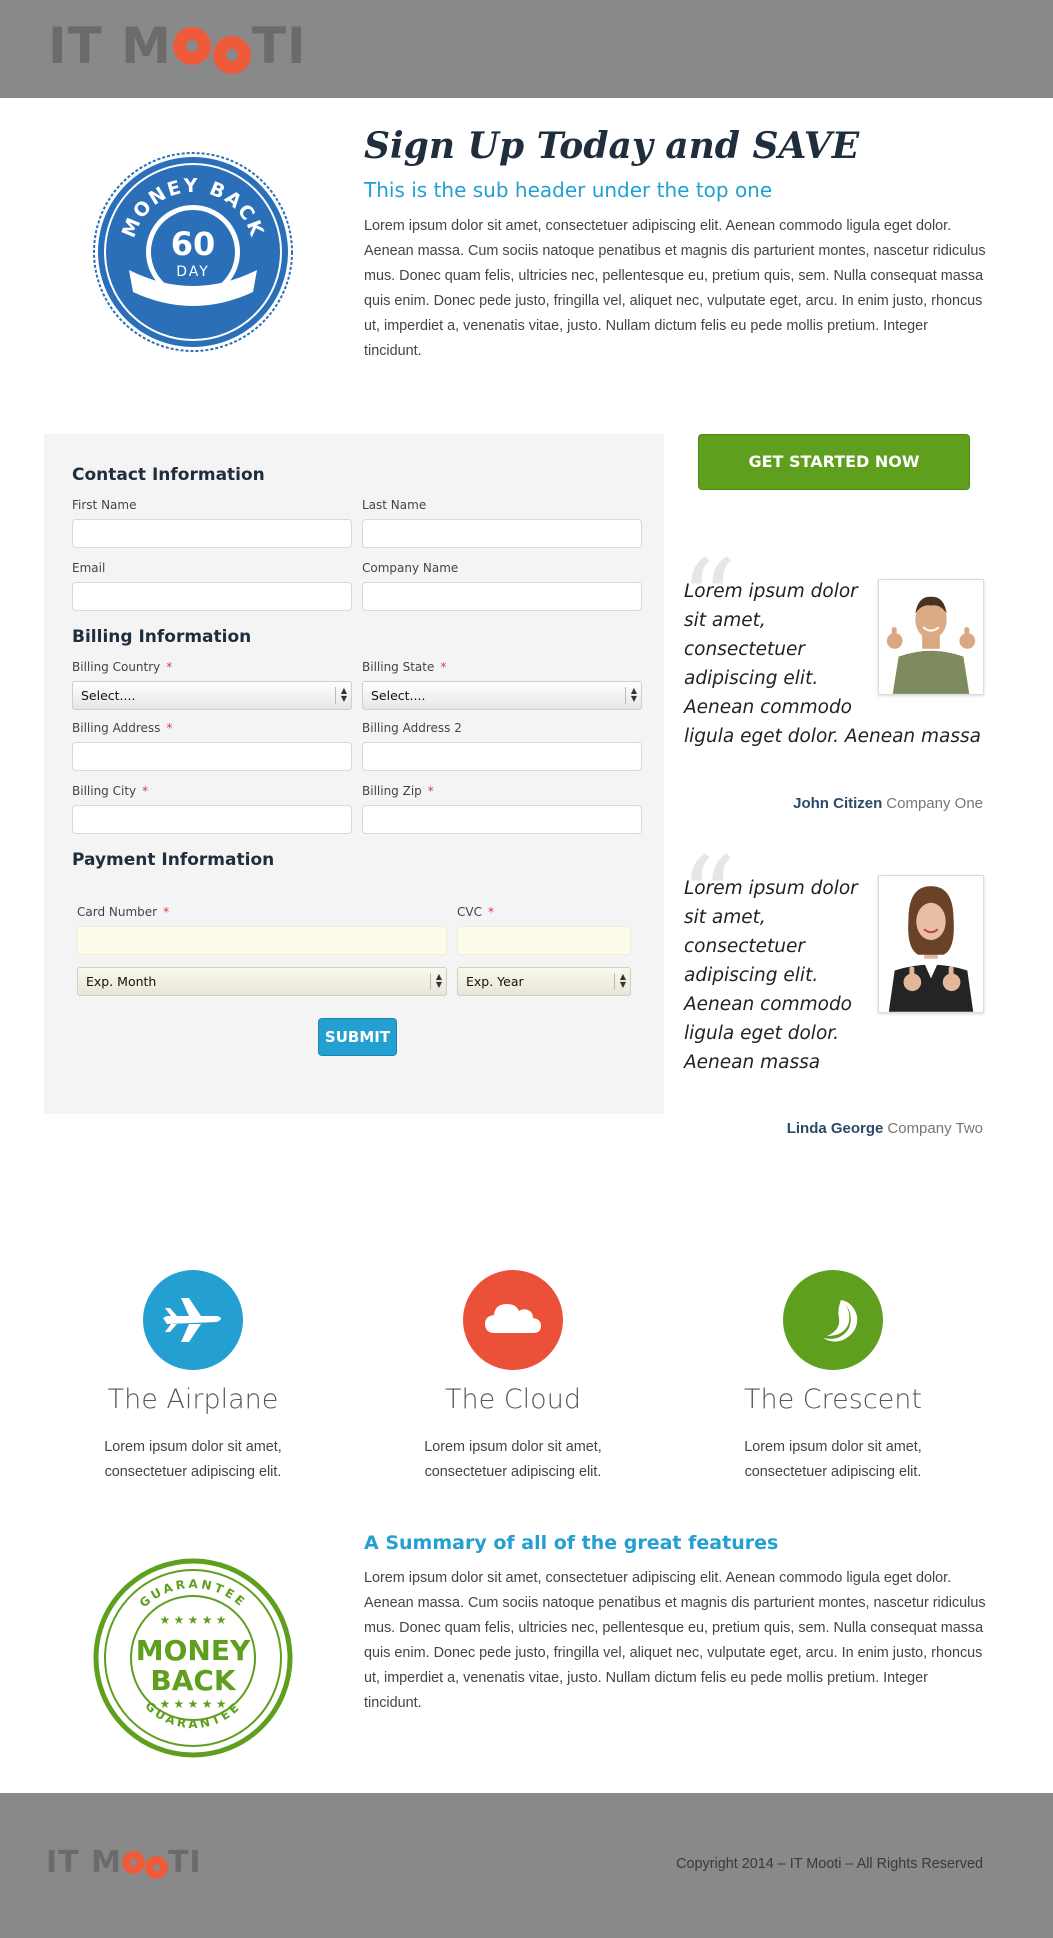 Image resolution: width=1053 pixels, height=1938 pixels. Describe the element at coordinates (404, 667) in the screenshot. I see `billing-state-label: Billing State *` at that location.